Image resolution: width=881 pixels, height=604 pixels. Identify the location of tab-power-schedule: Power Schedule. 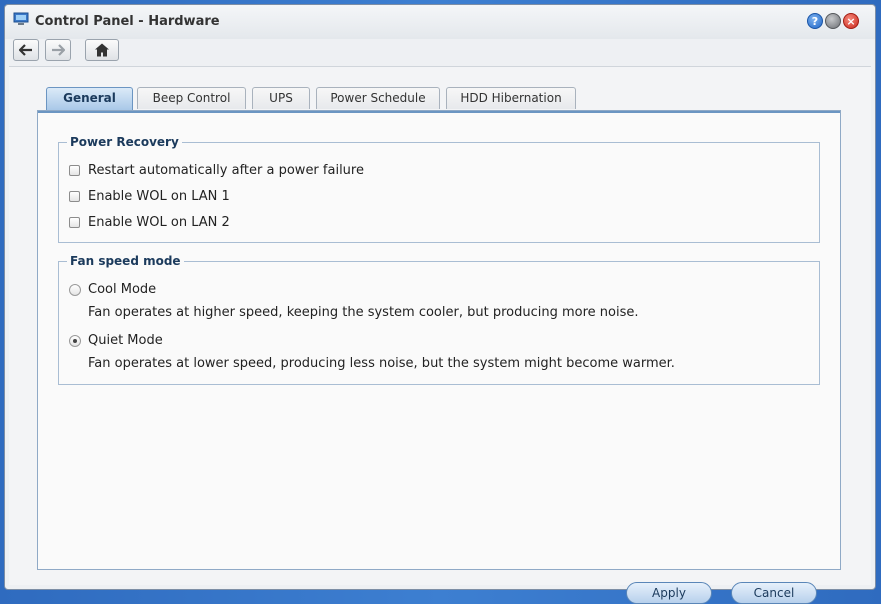
(378, 98).